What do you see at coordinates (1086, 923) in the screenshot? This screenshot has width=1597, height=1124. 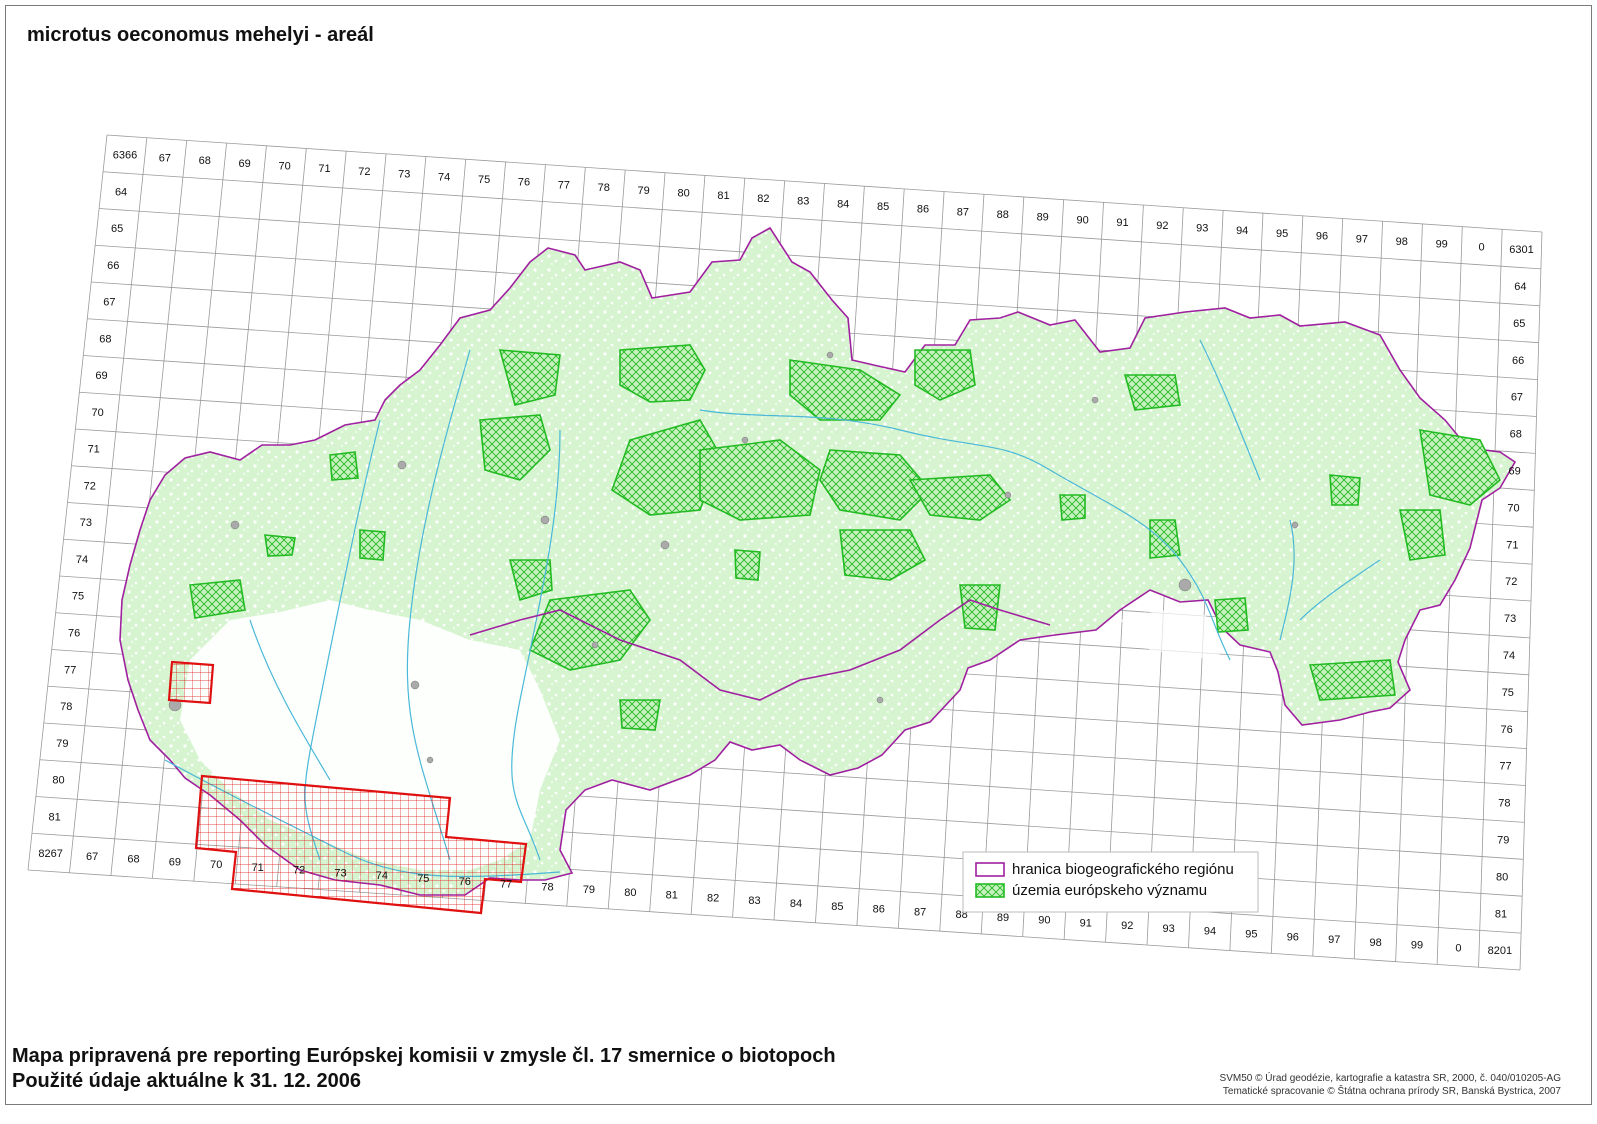 I see `grid-label-bottom: 91` at bounding box center [1086, 923].